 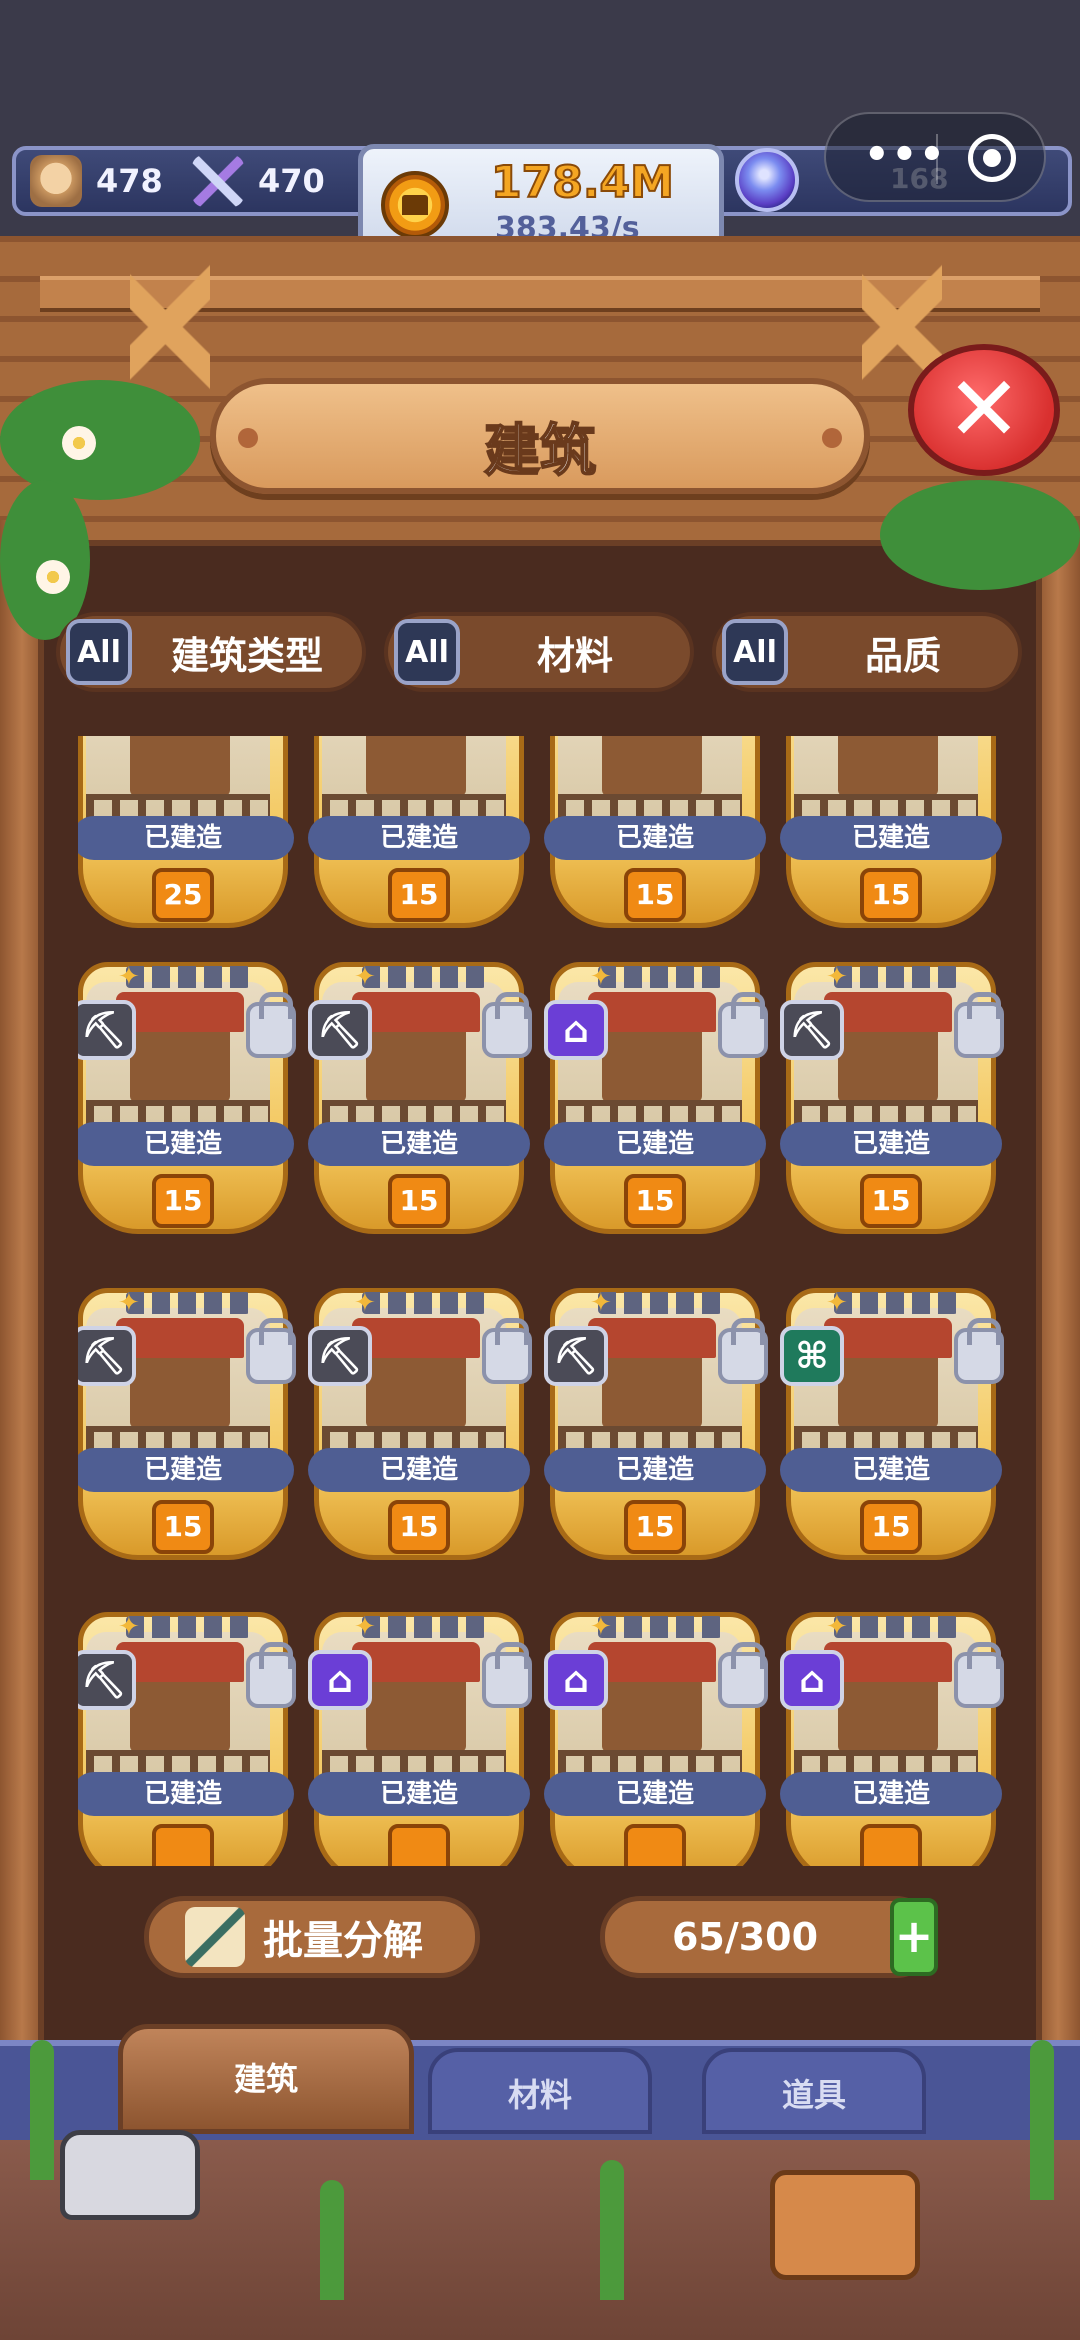 What do you see at coordinates (211, 652) in the screenshot?
I see `filter-building-type: All 建筑类型` at bounding box center [211, 652].